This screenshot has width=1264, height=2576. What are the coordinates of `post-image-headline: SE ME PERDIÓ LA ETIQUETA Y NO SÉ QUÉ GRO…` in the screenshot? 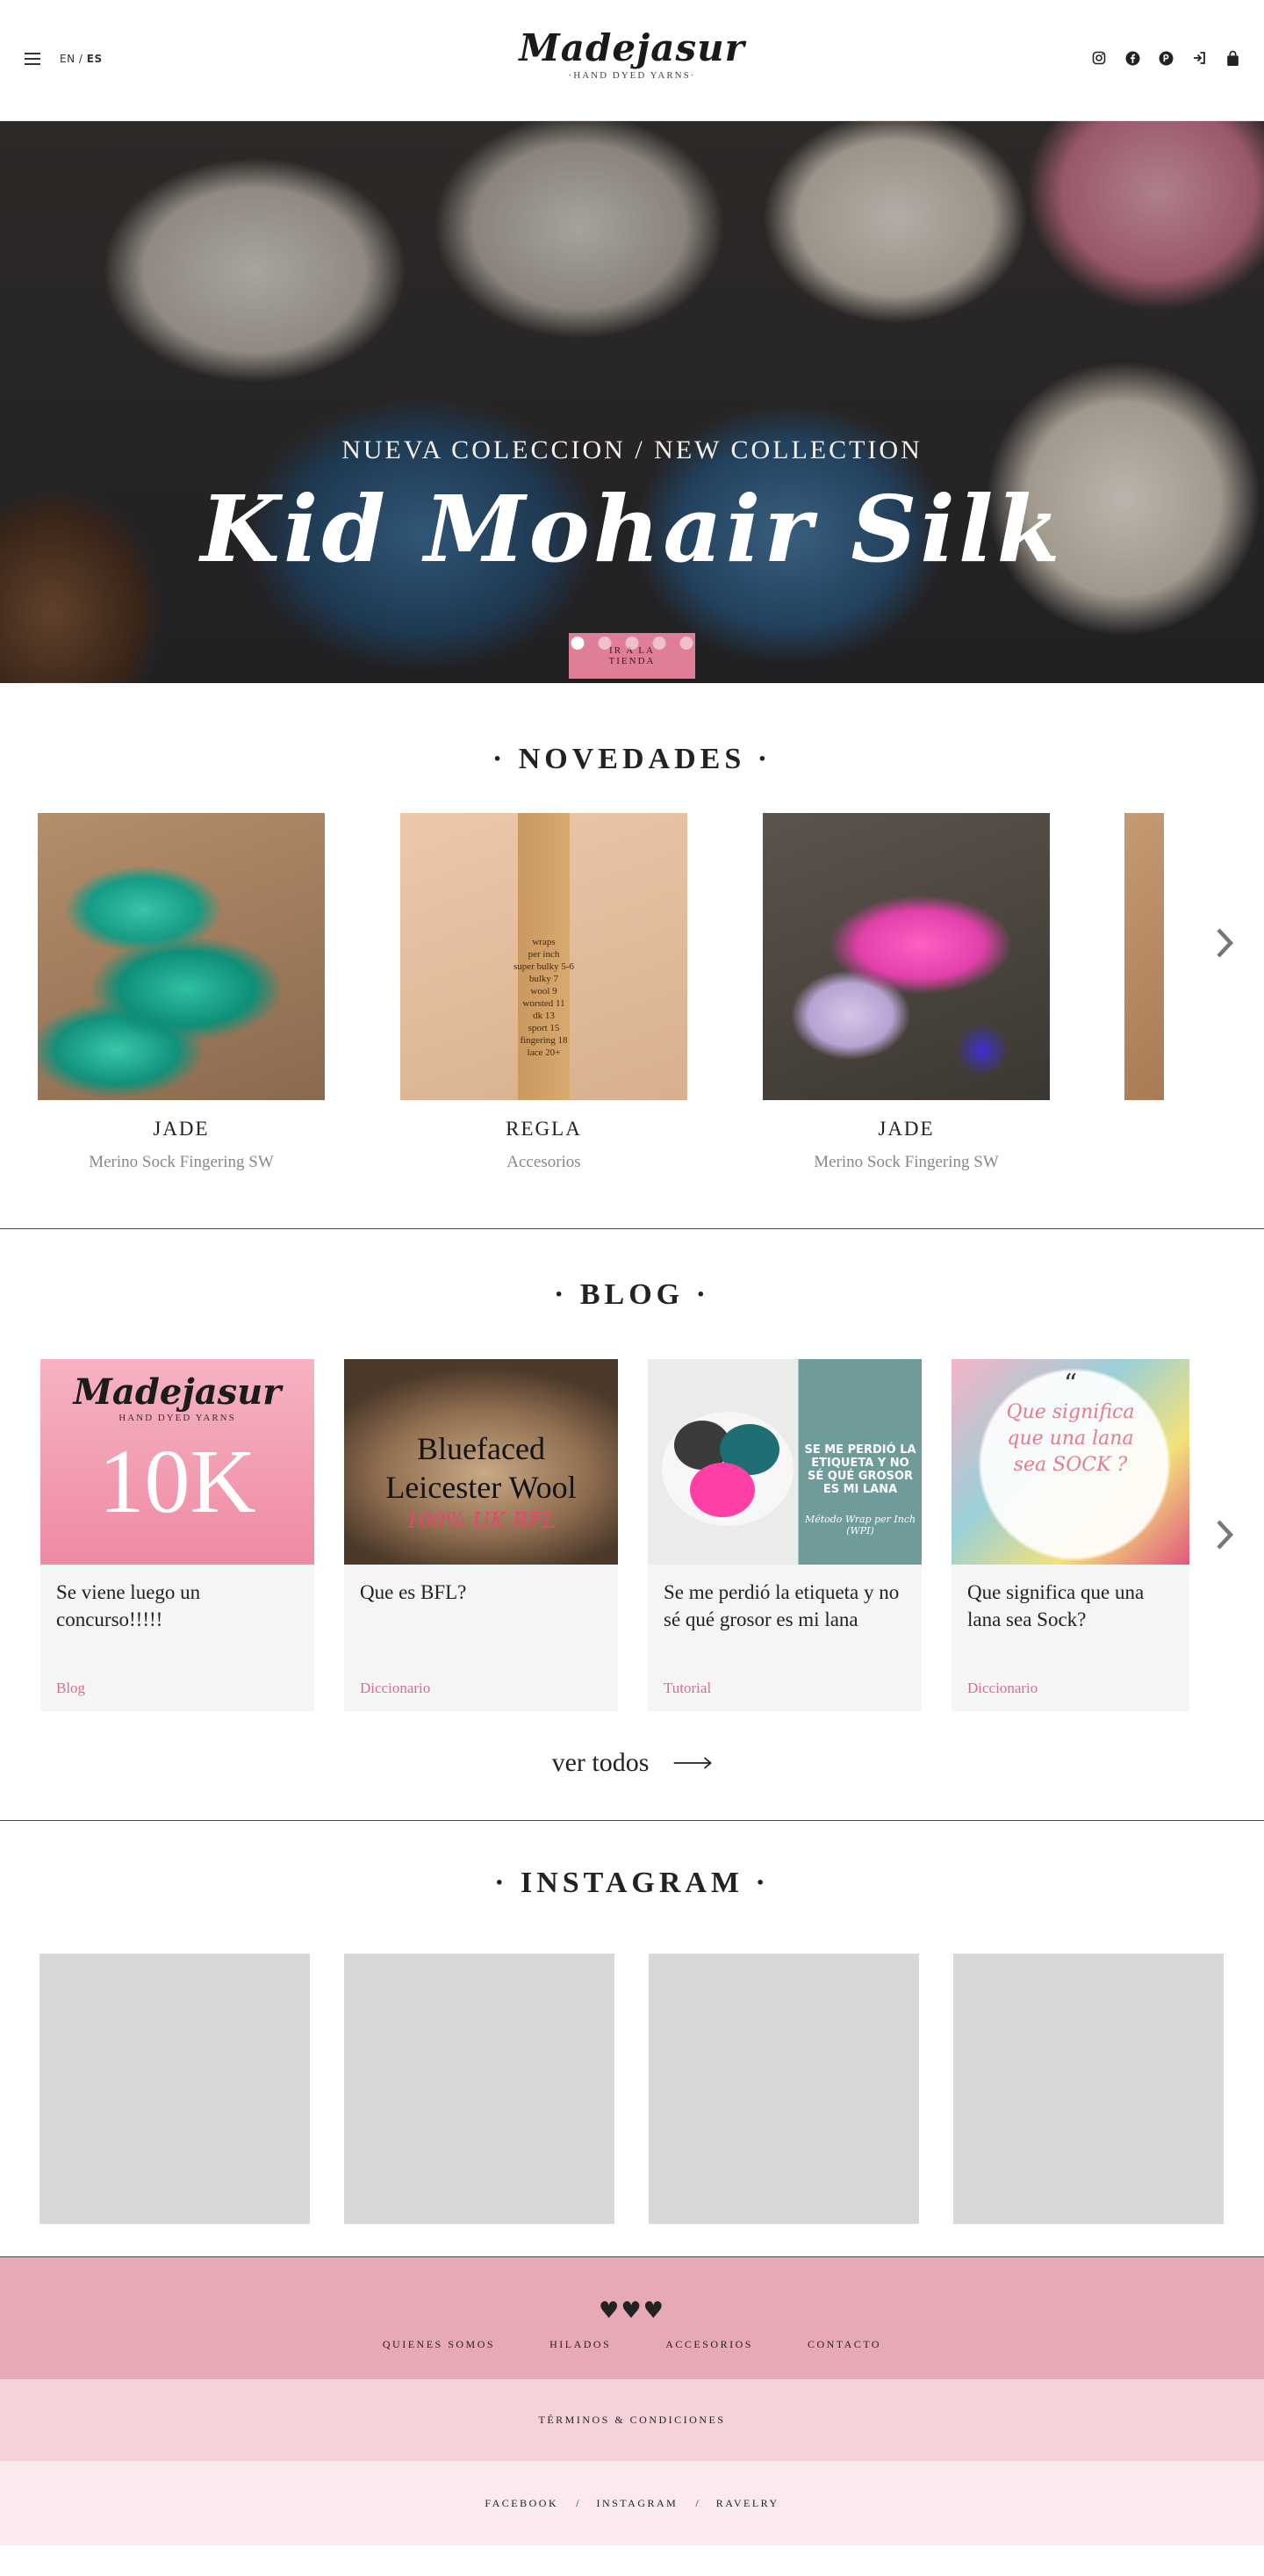 It's located at (860, 1469).